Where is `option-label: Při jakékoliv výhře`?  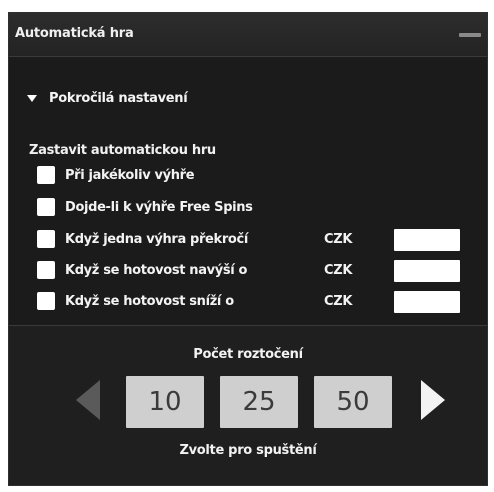
option-label: Při jakékoliv výhře is located at coordinates (130, 175).